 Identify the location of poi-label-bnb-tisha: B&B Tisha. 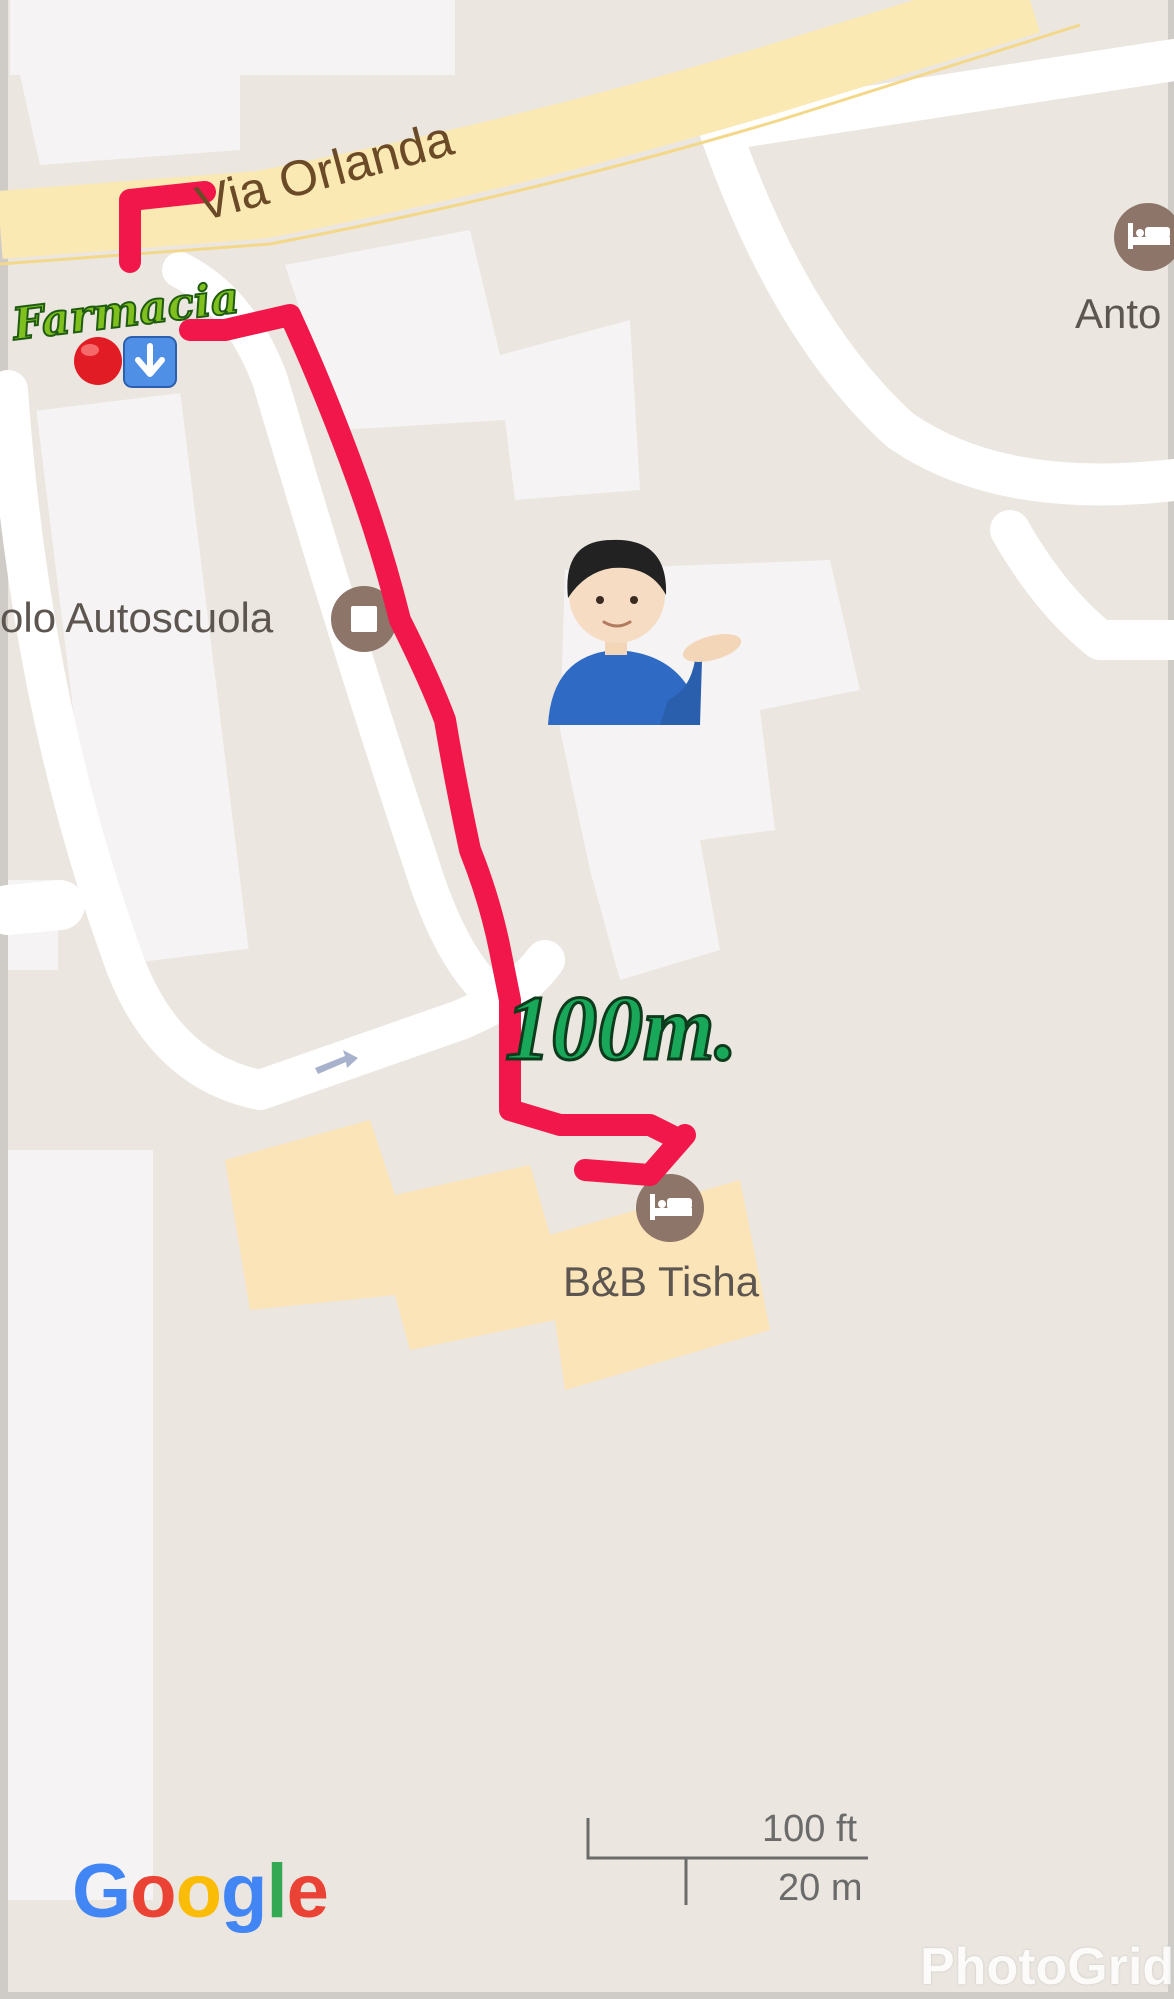
(661, 1282).